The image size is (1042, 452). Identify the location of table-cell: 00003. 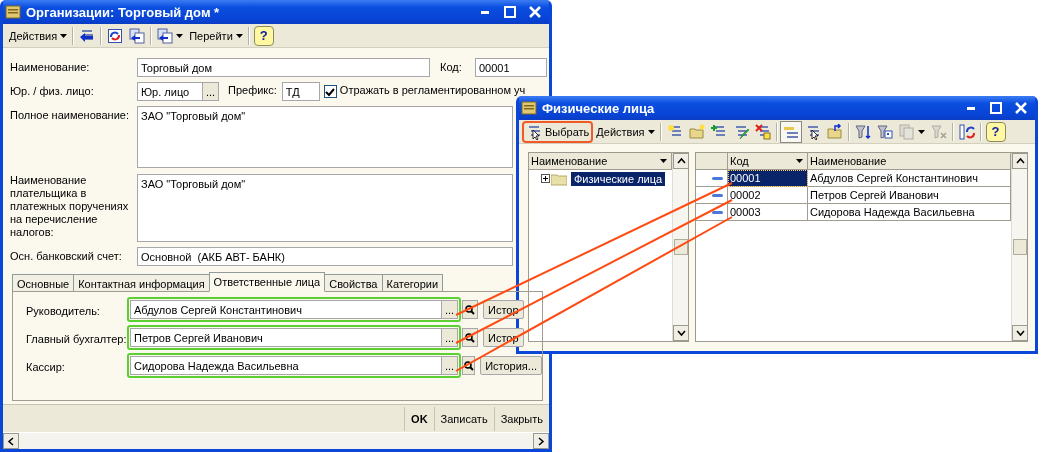
(768, 212).